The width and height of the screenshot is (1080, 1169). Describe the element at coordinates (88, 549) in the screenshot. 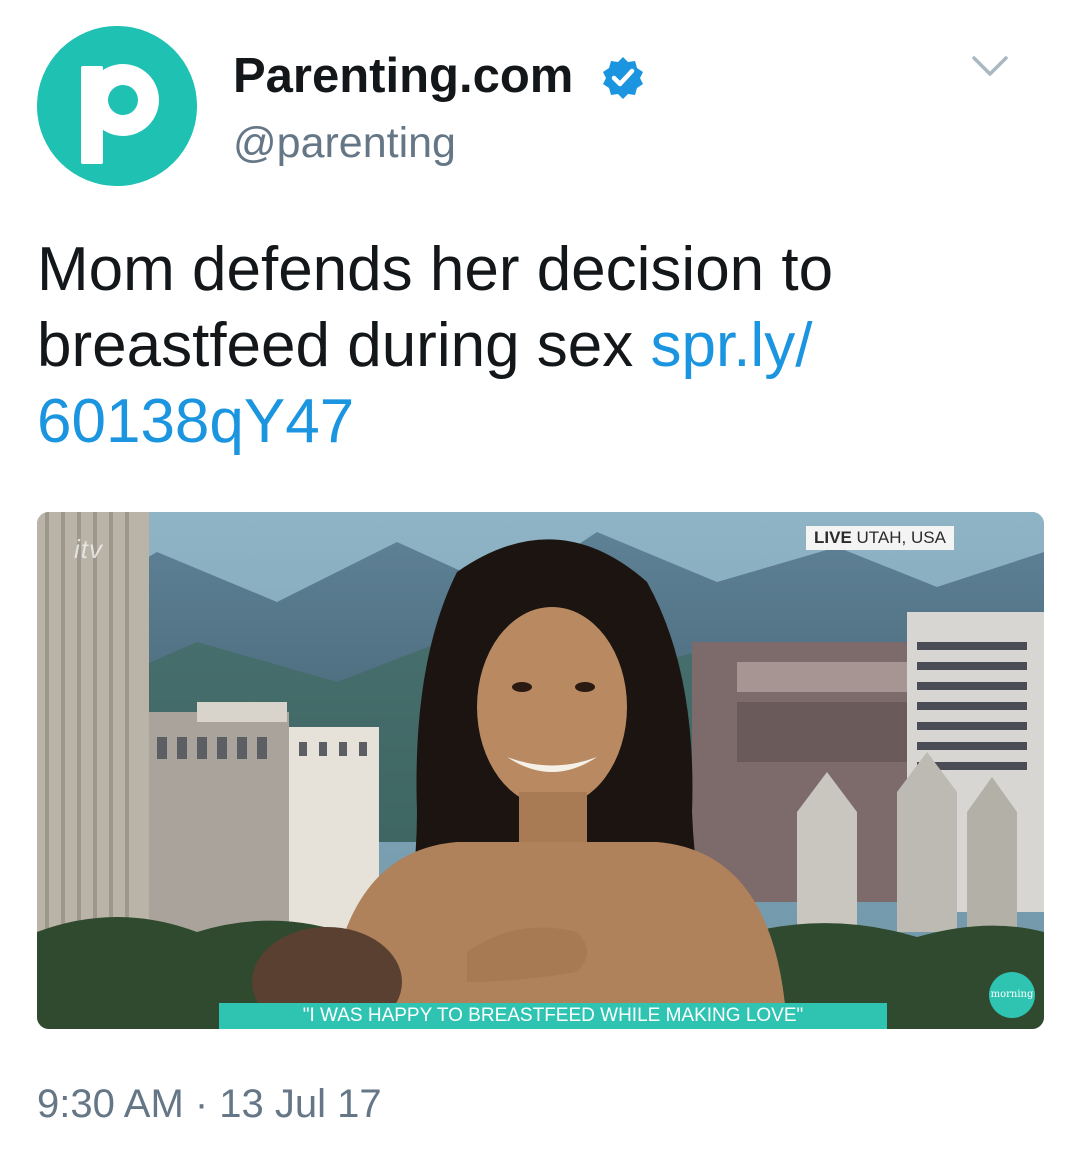

I see `network-logo: itv` at that location.